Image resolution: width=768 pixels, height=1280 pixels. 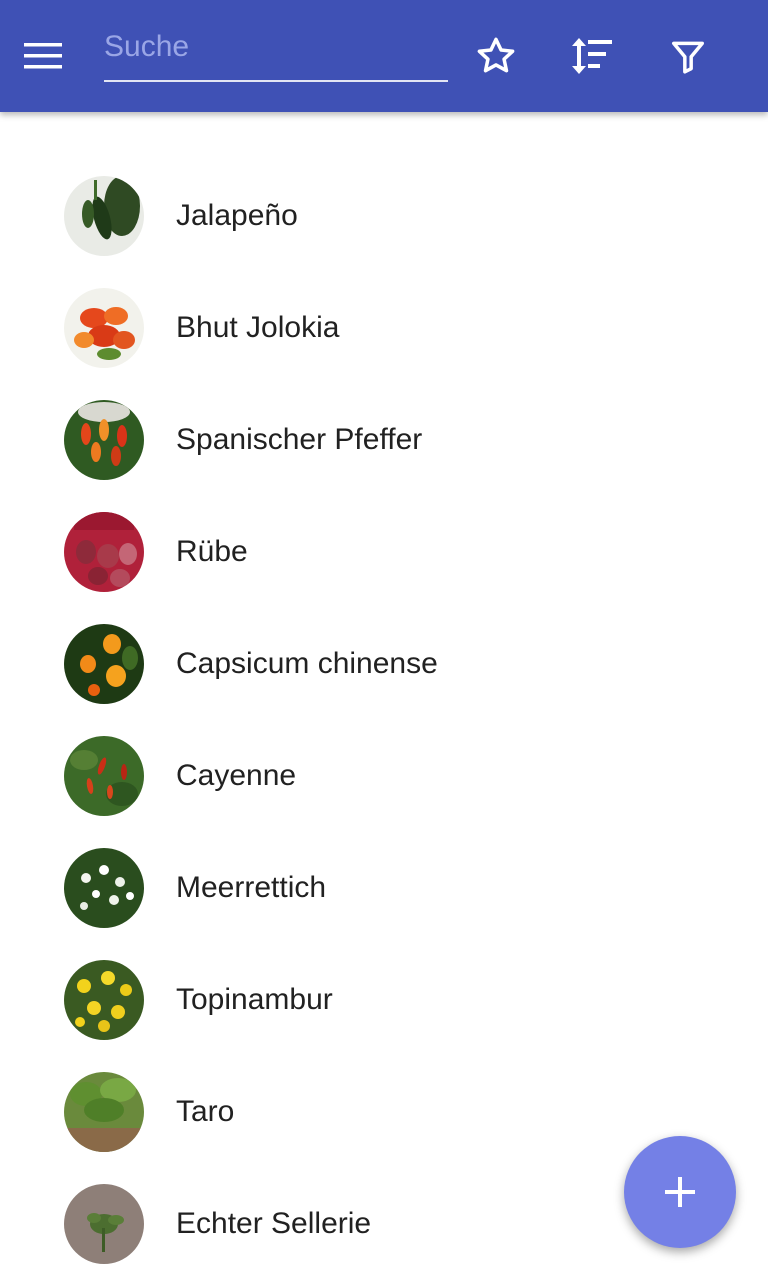 I want to click on plant-name: Taro, so click(x=205, y=1111).